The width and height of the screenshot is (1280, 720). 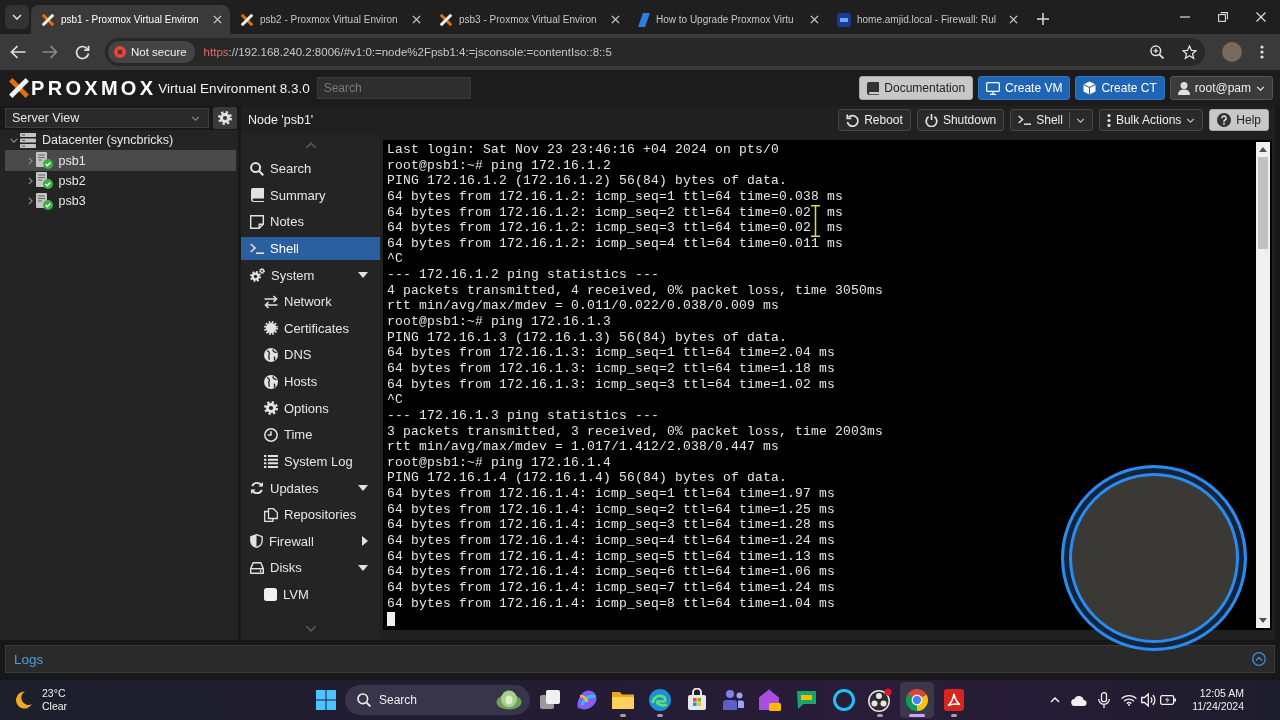 I want to click on search-icon, so click(x=364, y=700).